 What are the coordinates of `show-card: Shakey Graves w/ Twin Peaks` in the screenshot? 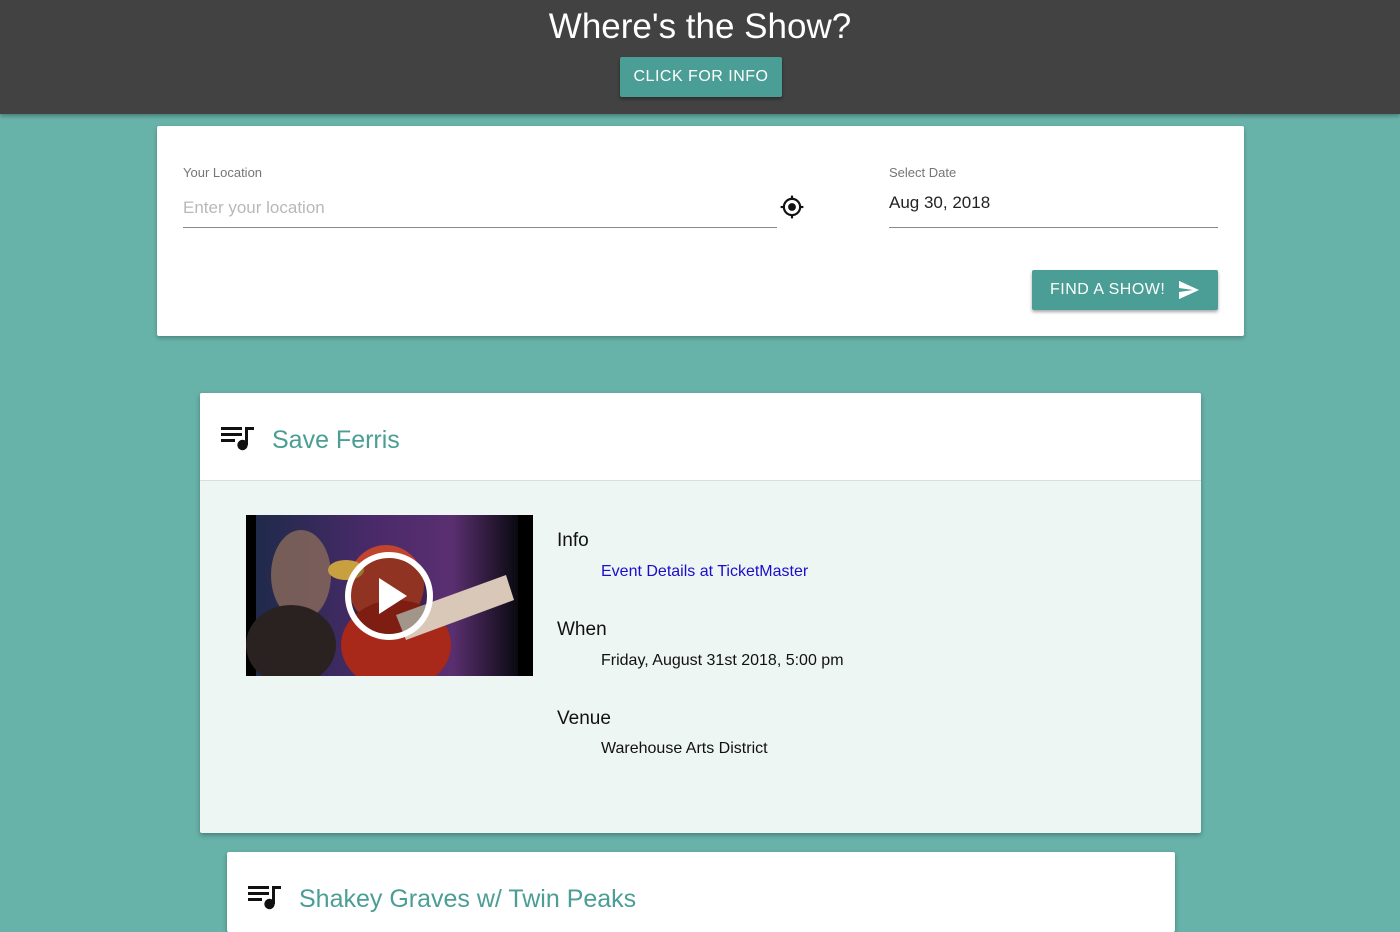 It's located at (701, 892).